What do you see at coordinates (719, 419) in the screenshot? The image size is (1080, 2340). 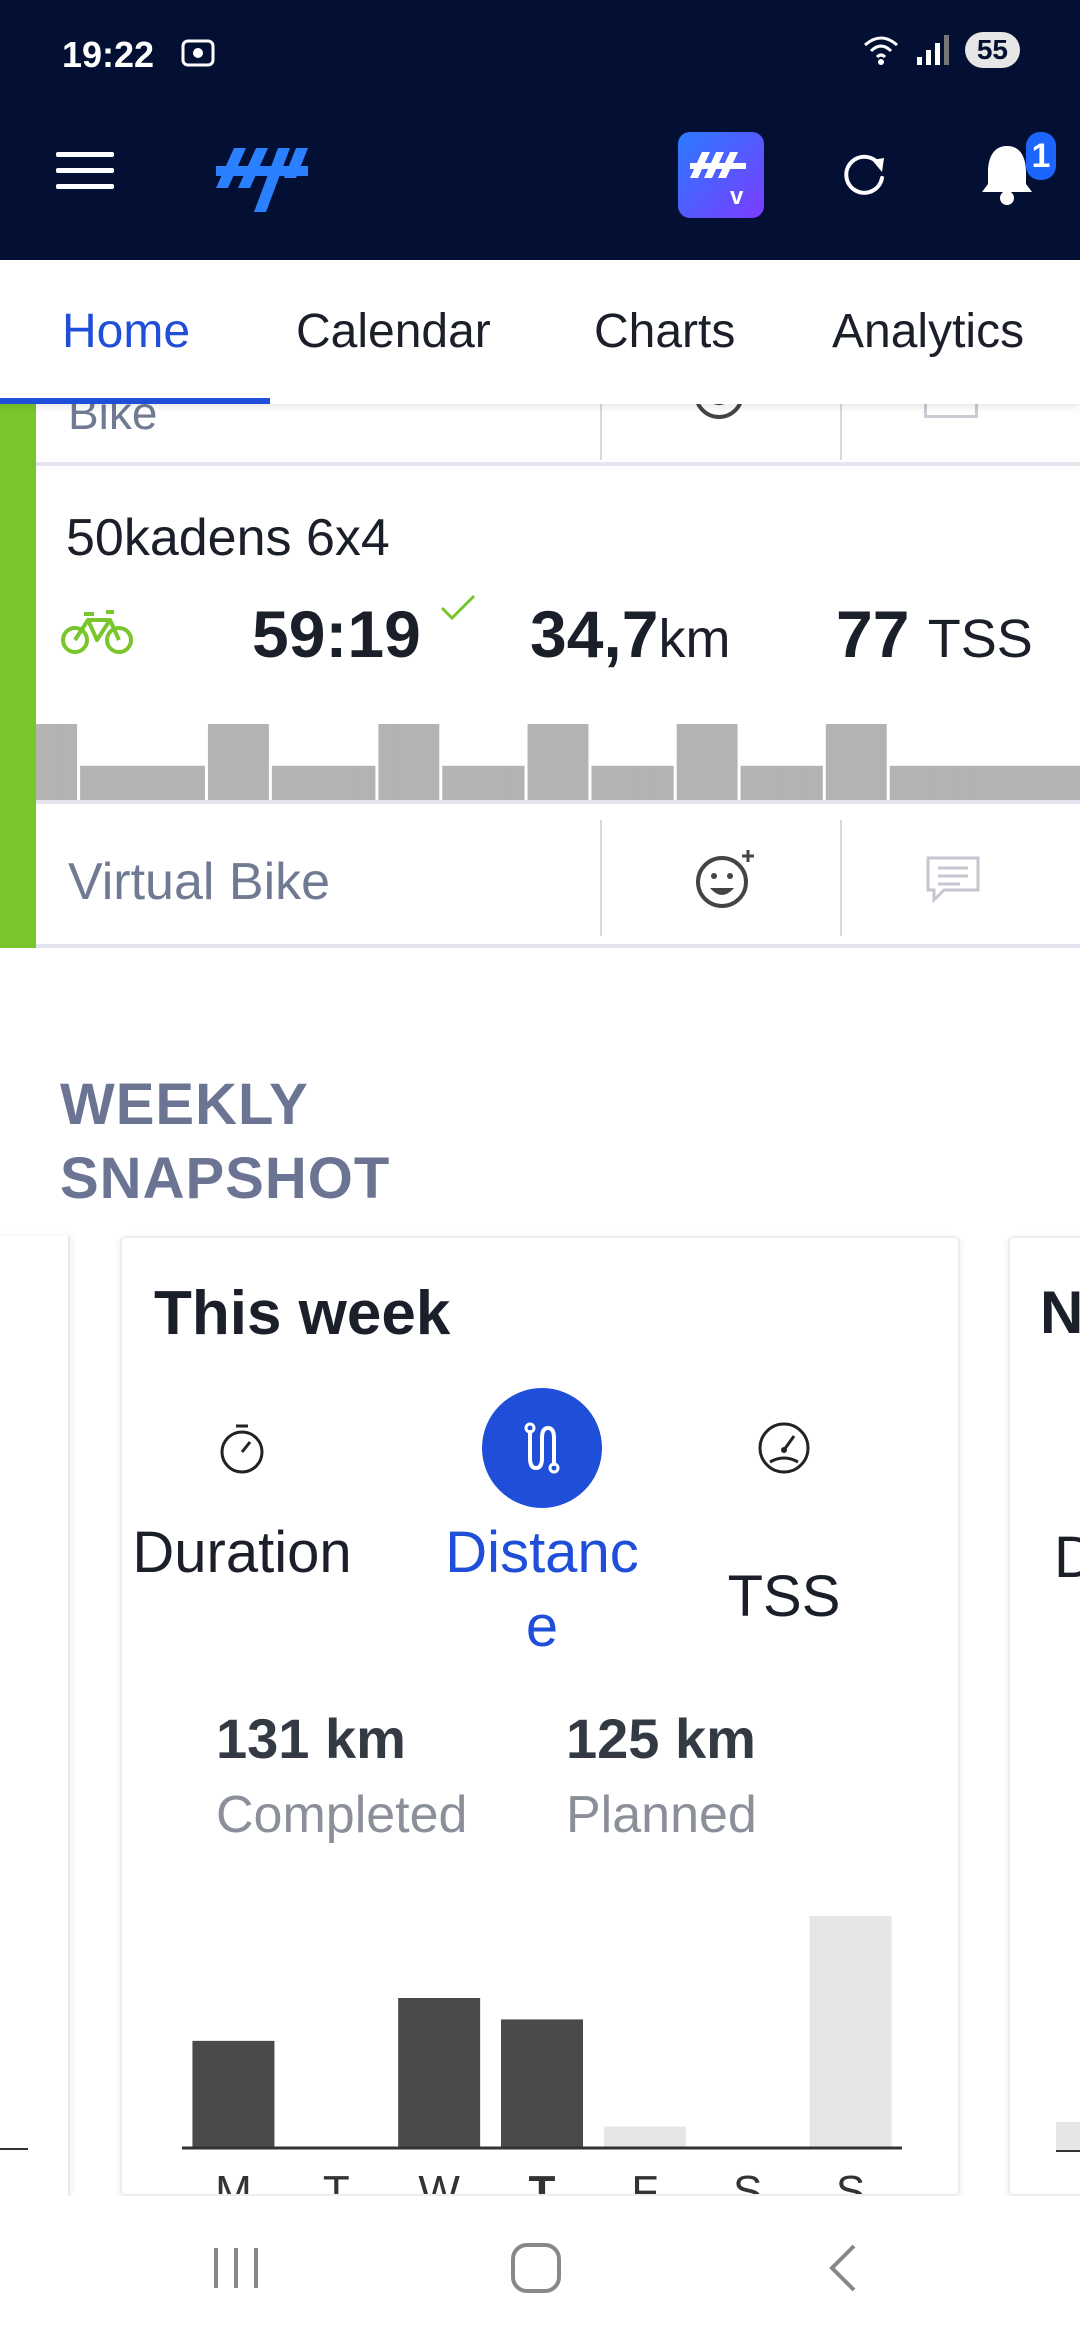 I see `smiley-icon` at bounding box center [719, 419].